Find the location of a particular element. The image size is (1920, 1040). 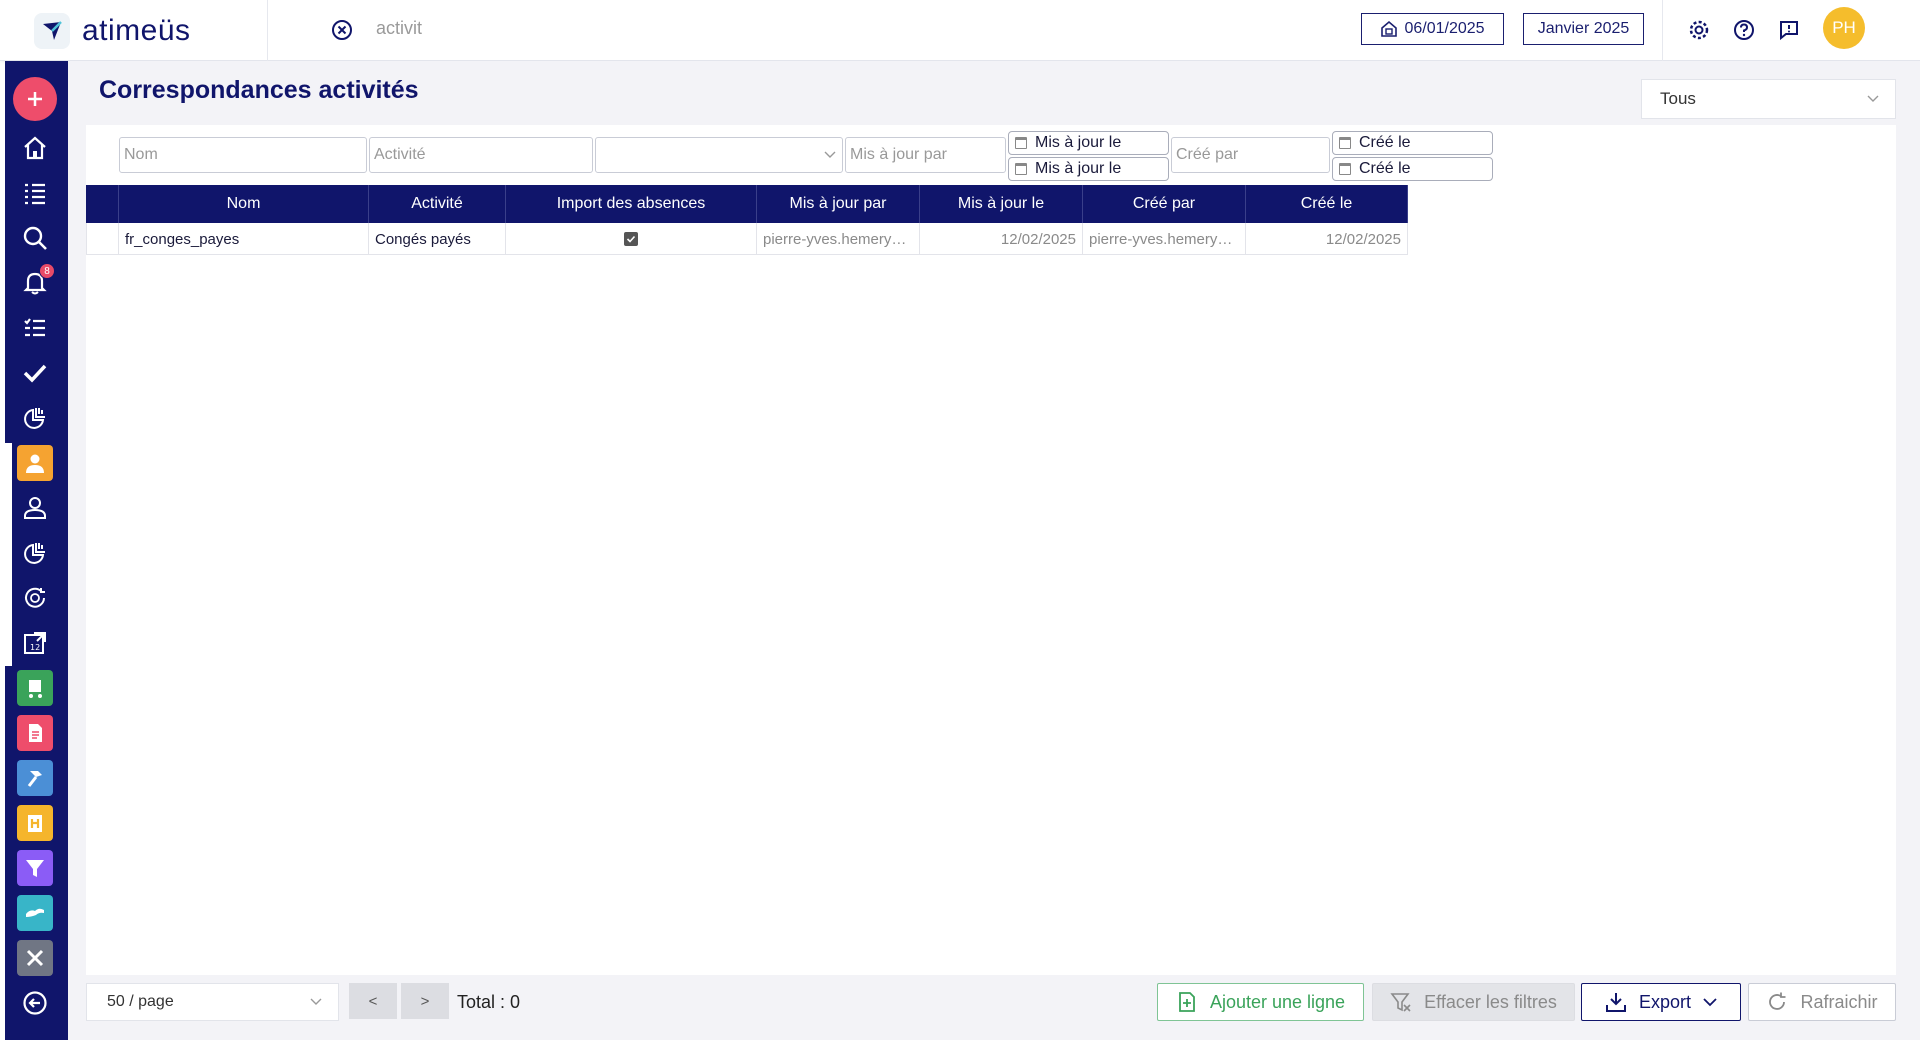

scope-select-value: Tous is located at coordinates (1678, 98).